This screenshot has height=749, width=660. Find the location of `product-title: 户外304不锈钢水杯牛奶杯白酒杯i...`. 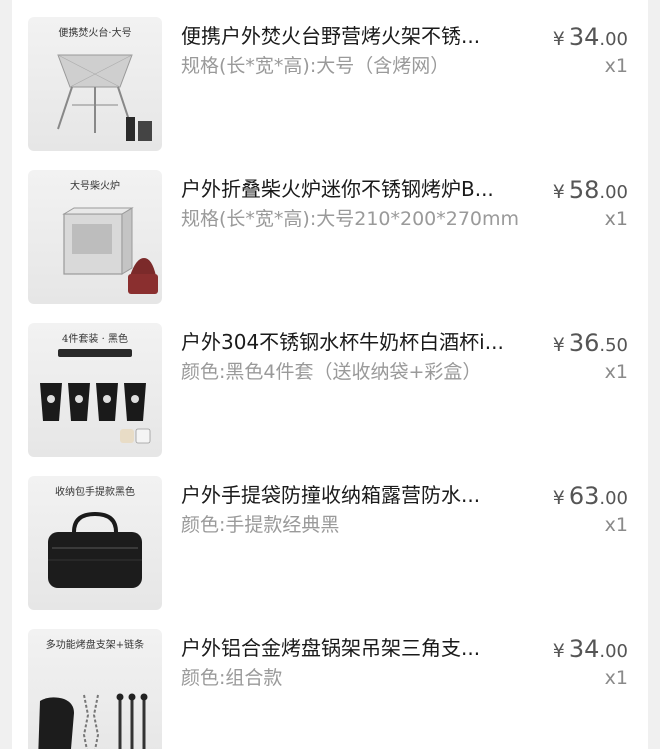

product-title: 户外304不锈钢水杯牛奶杯白酒杯i... is located at coordinates (351, 342).